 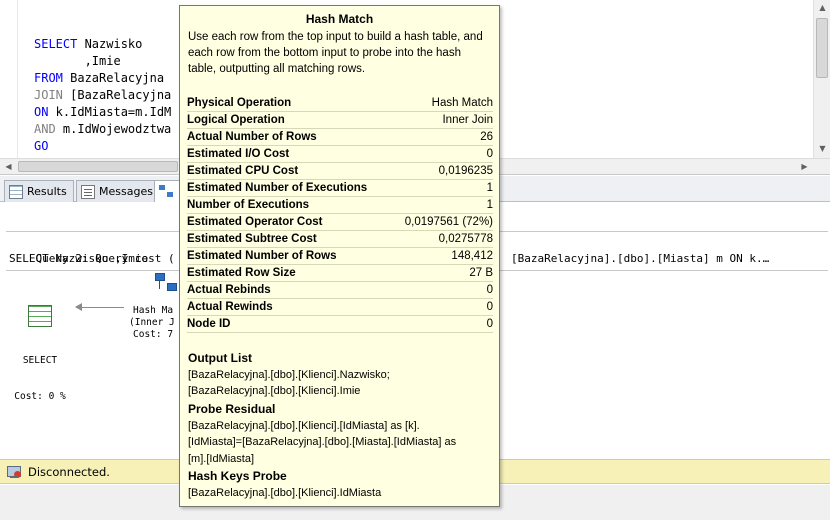 I want to click on property-value: 0,0196235, so click(x=465, y=171).